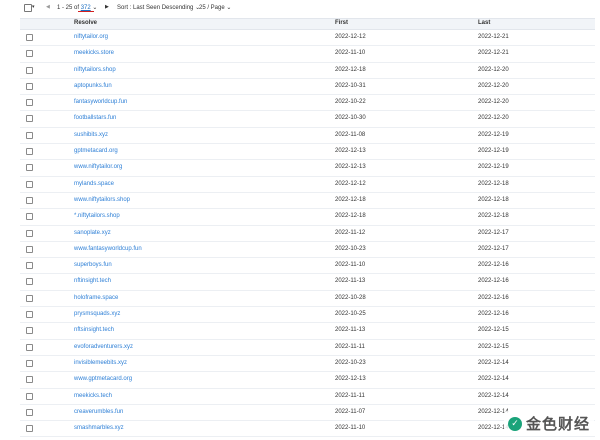 This screenshot has height=440, width=600. Describe the element at coordinates (93, 86) in the screenshot. I see `resolve-link: aptopunks.fun` at that location.